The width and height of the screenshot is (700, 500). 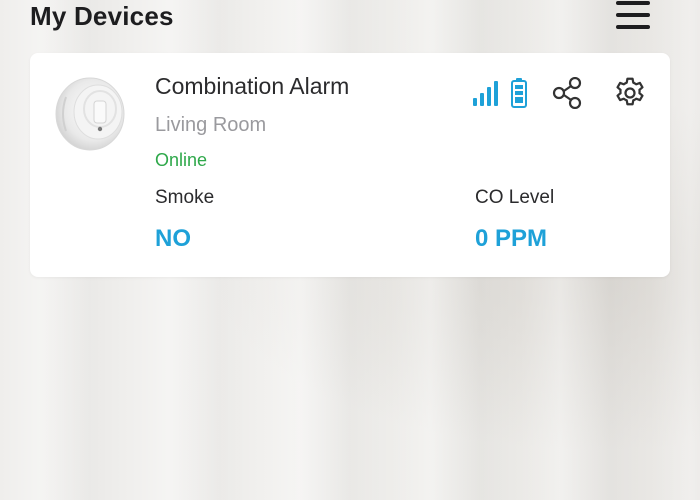 I want to click on share-icon, so click(x=567, y=95).